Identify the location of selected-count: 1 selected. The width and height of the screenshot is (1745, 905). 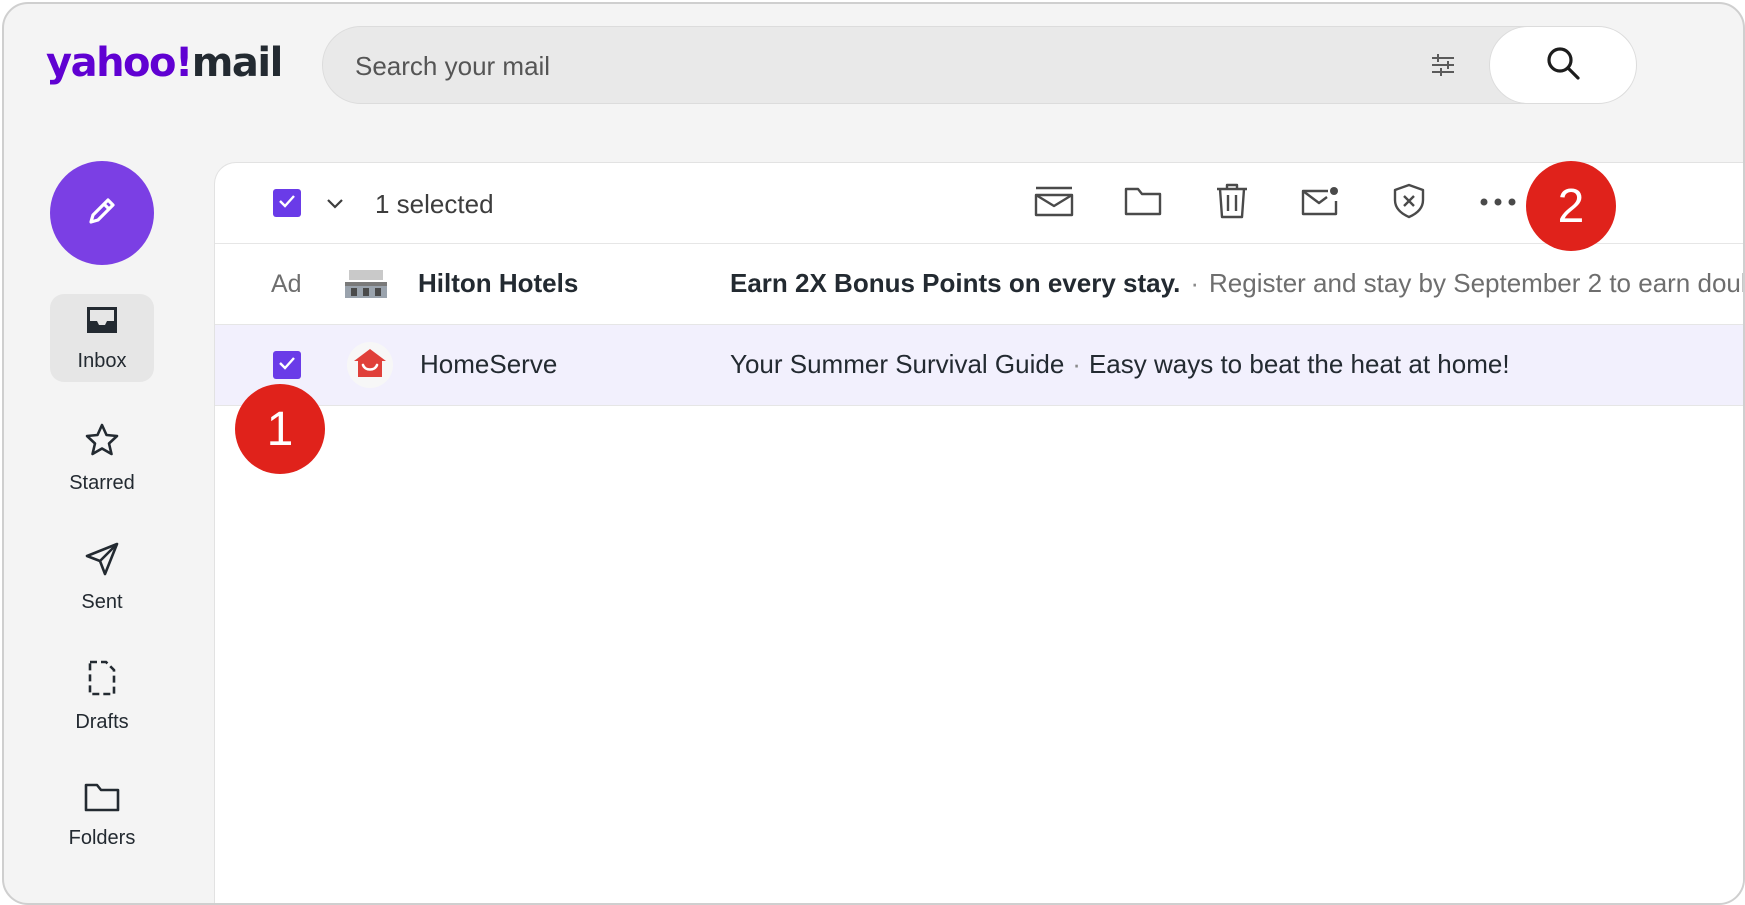
(434, 204).